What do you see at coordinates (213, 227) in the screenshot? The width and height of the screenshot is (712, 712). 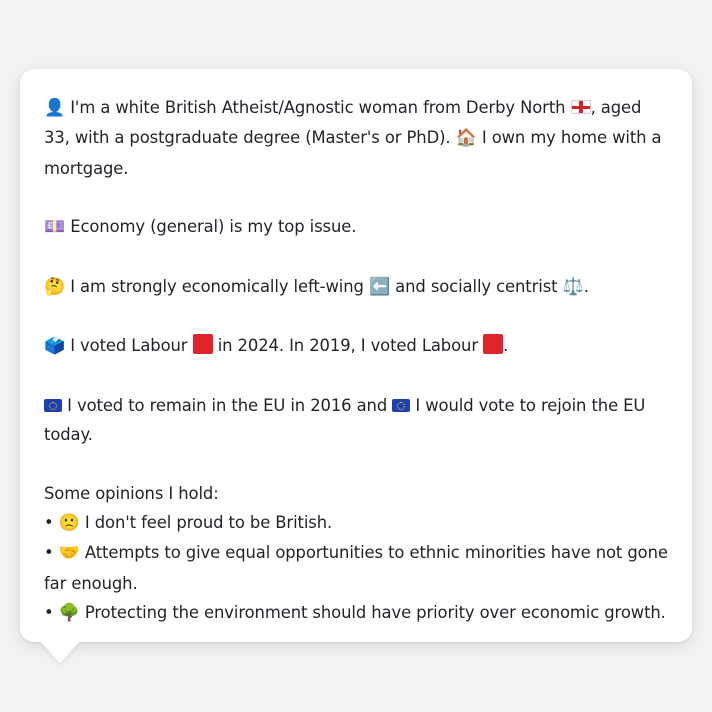 I see `top-issue-text: Economy (general) is my top issue.` at bounding box center [213, 227].